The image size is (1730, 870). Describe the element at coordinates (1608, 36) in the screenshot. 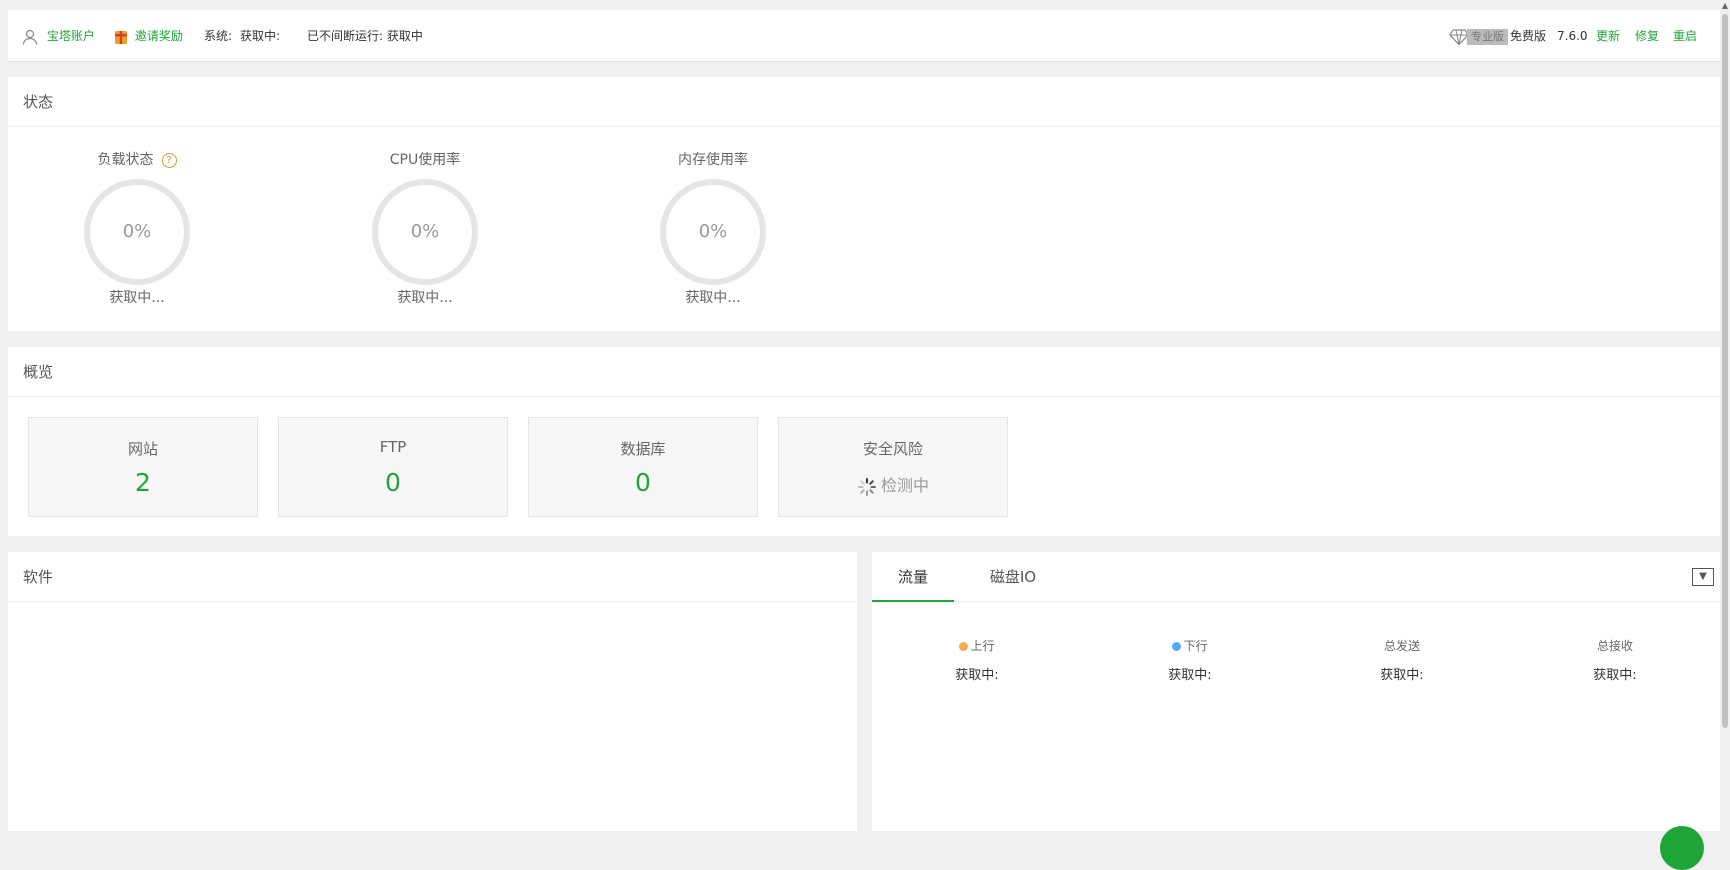

I see `update-link: 更新` at that location.